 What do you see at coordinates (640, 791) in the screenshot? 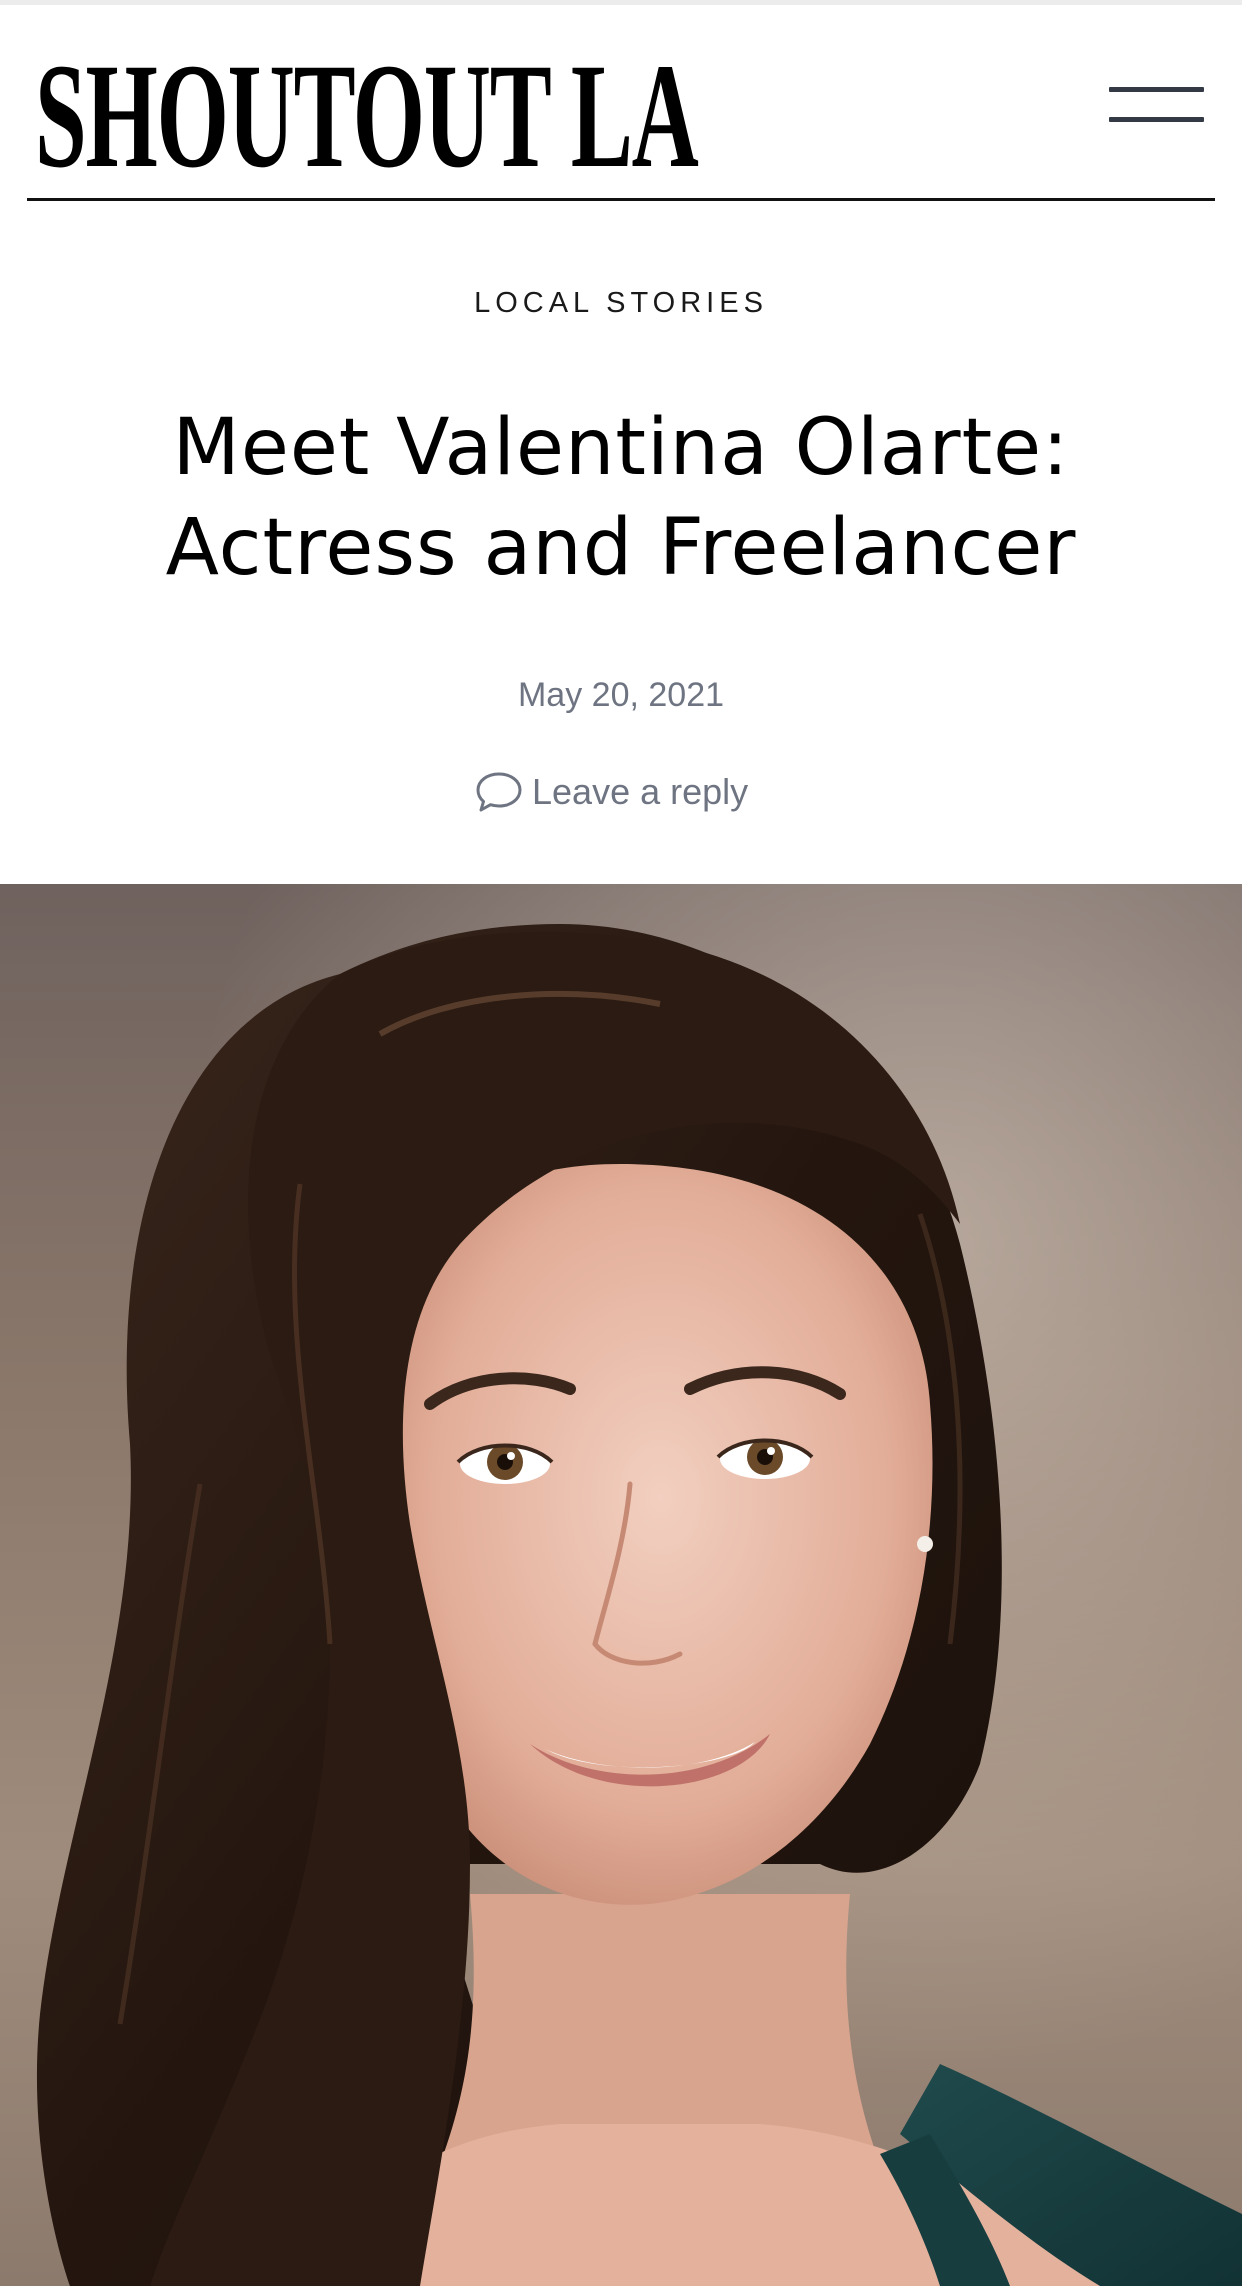
I see `leave-reply-label: Leave a reply` at bounding box center [640, 791].